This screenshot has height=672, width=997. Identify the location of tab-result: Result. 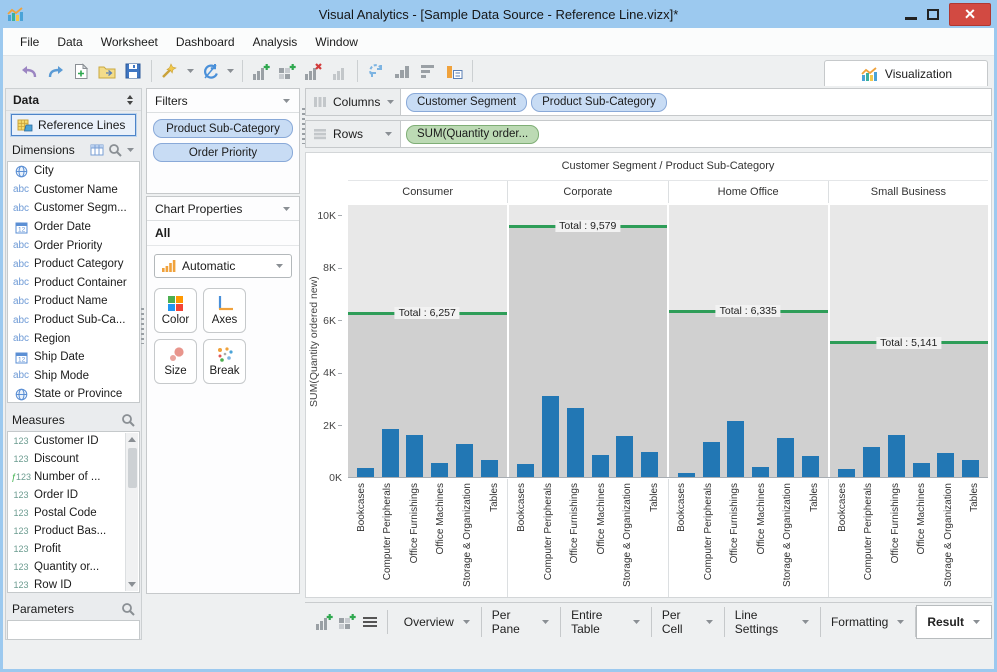
(954, 621).